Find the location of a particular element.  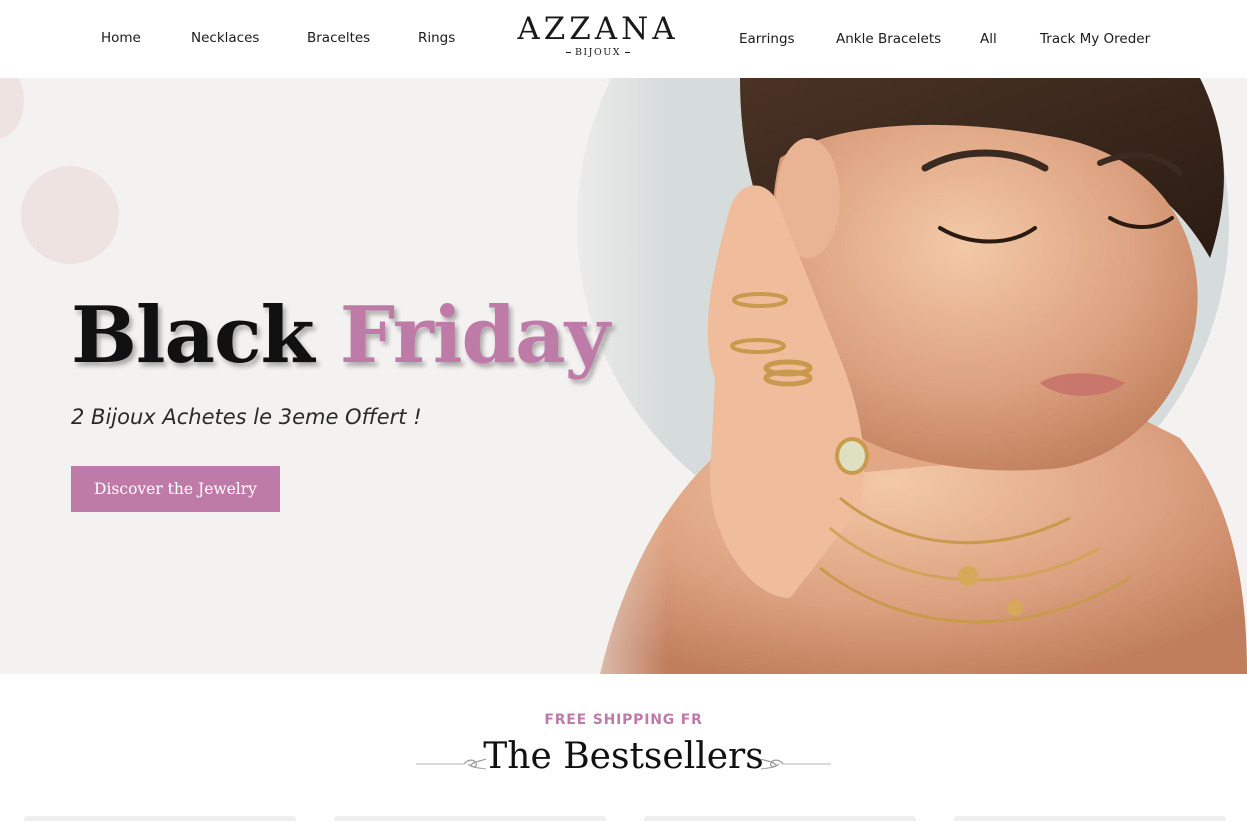

nav-bracelets: Braceltes is located at coordinates (338, 38).